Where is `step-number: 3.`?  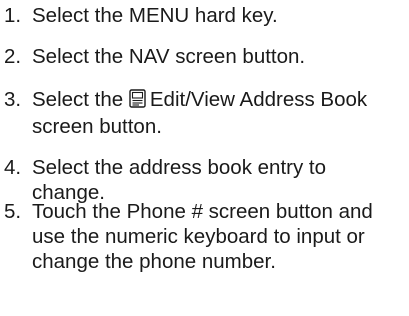 step-number: 3. is located at coordinates (13, 99).